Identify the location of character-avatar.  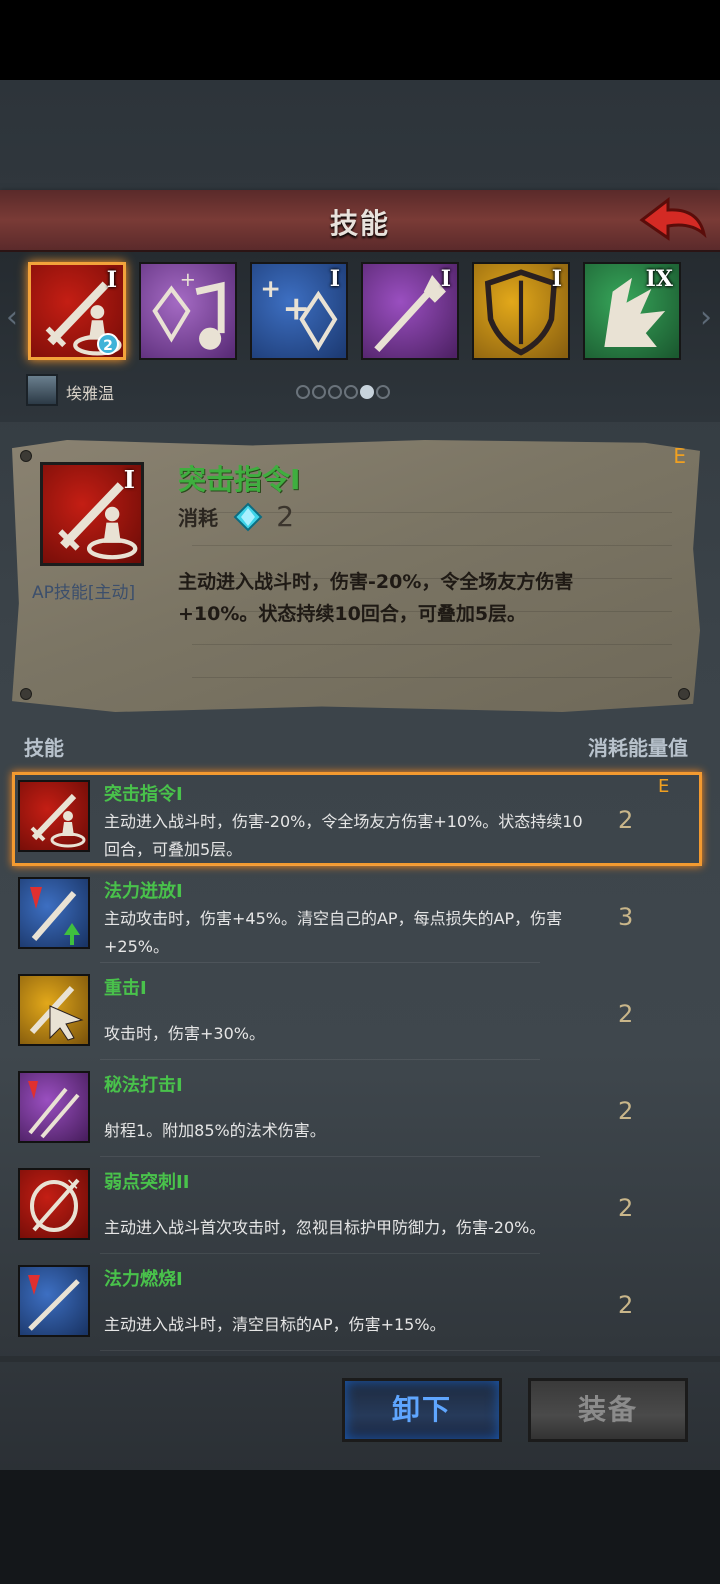
(42, 390).